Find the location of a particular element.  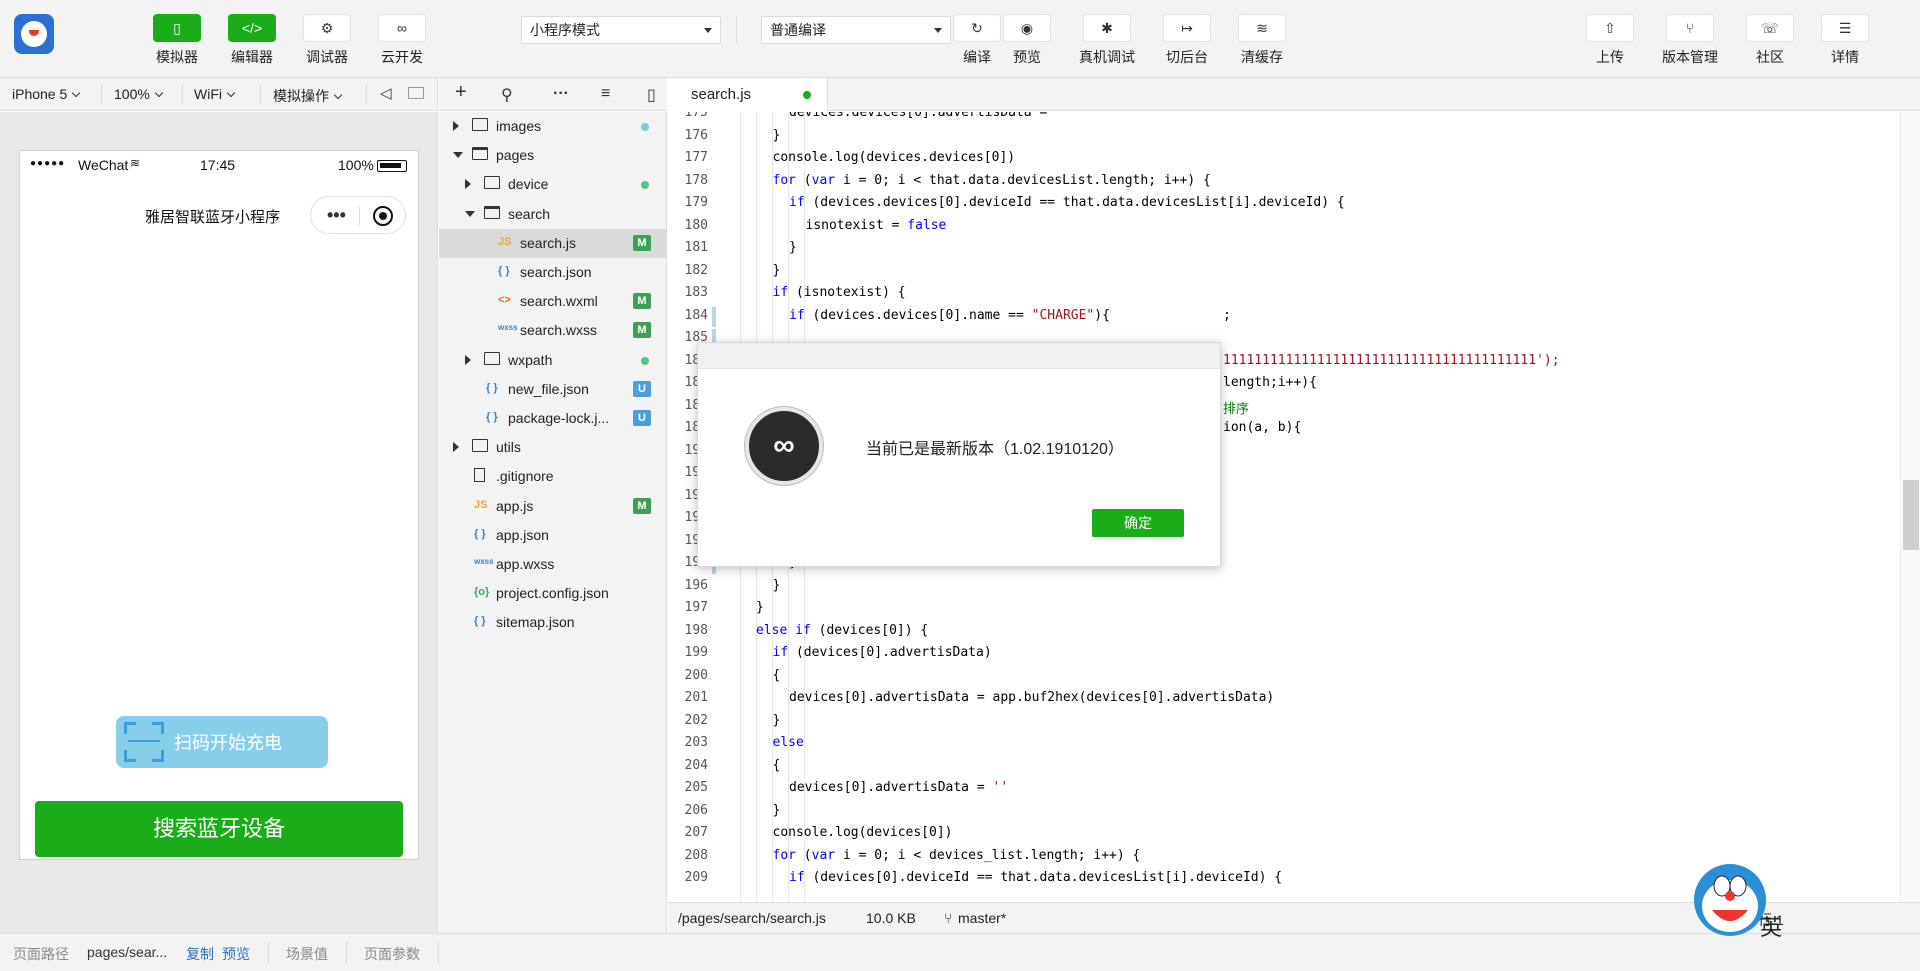

tree-item-search-wxss: wxss search.wxss M is located at coordinates (553, 330).